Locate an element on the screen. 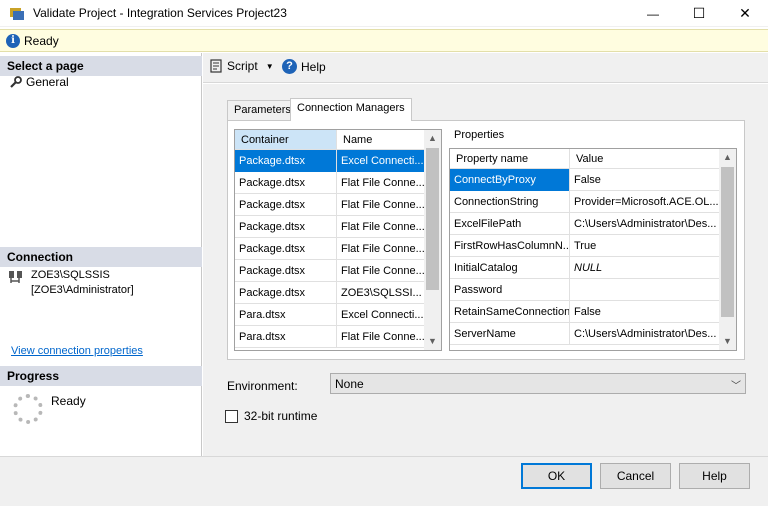 This screenshot has width=768, height=506. property-row: ConnectByProxy False is located at coordinates (585, 180).